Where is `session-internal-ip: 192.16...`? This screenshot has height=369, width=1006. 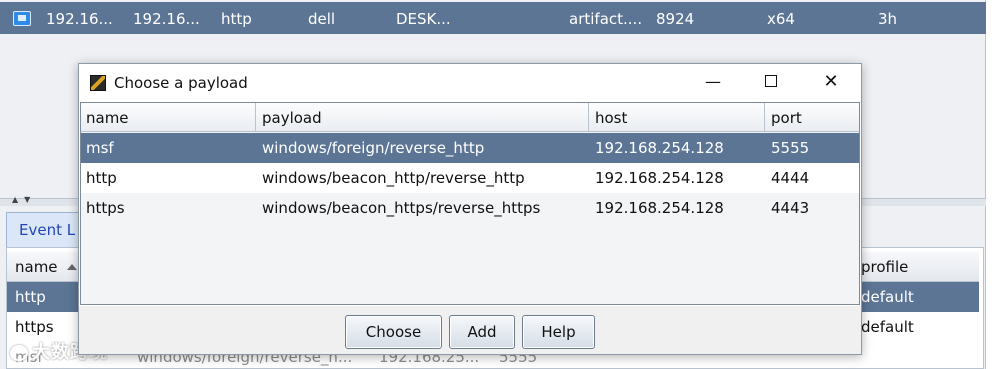 session-internal-ip: 192.16... is located at coordinates (166, 19).